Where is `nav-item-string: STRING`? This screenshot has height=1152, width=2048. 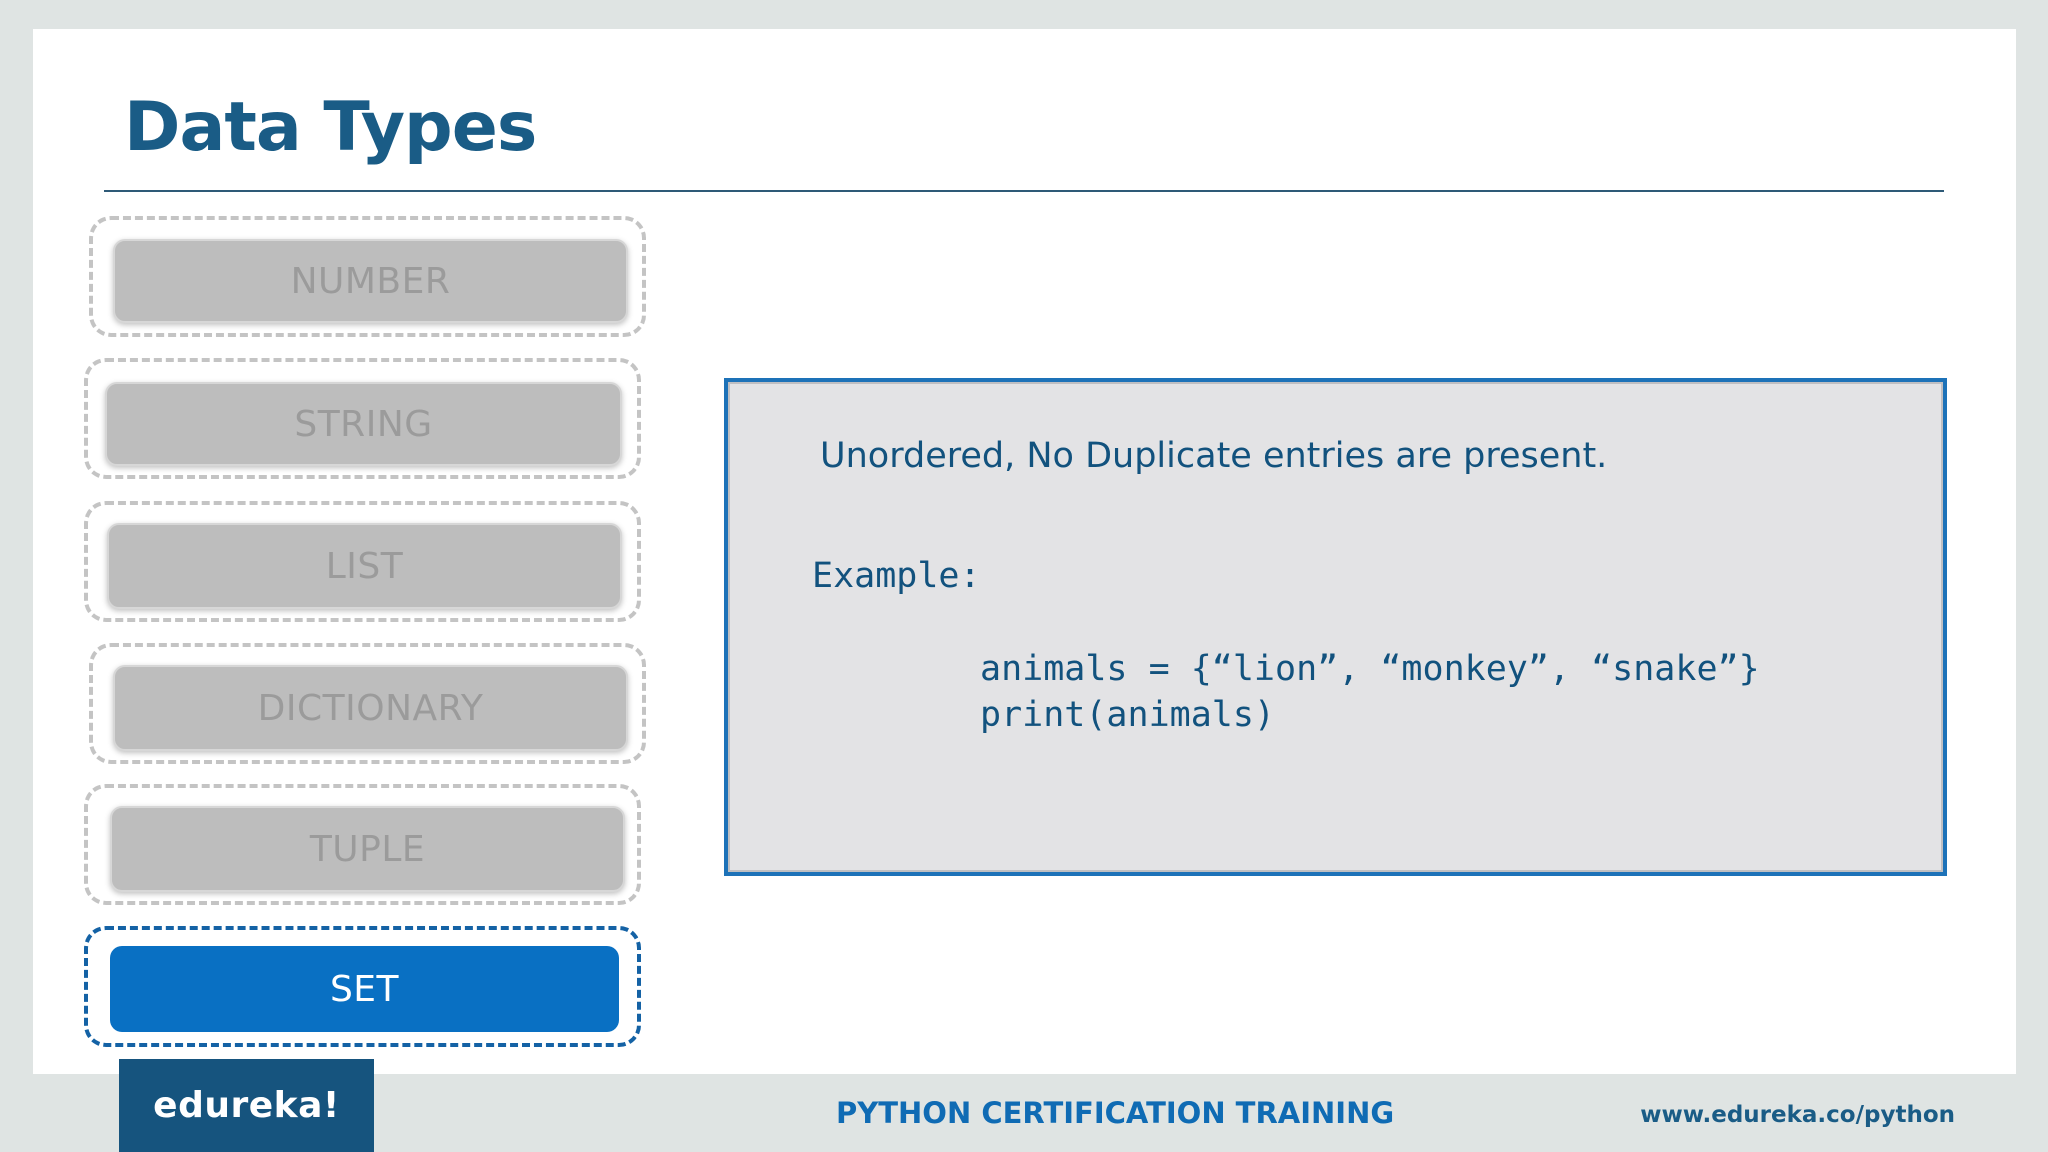
nav-item-string: STRING is located at coordinates (362, 418).